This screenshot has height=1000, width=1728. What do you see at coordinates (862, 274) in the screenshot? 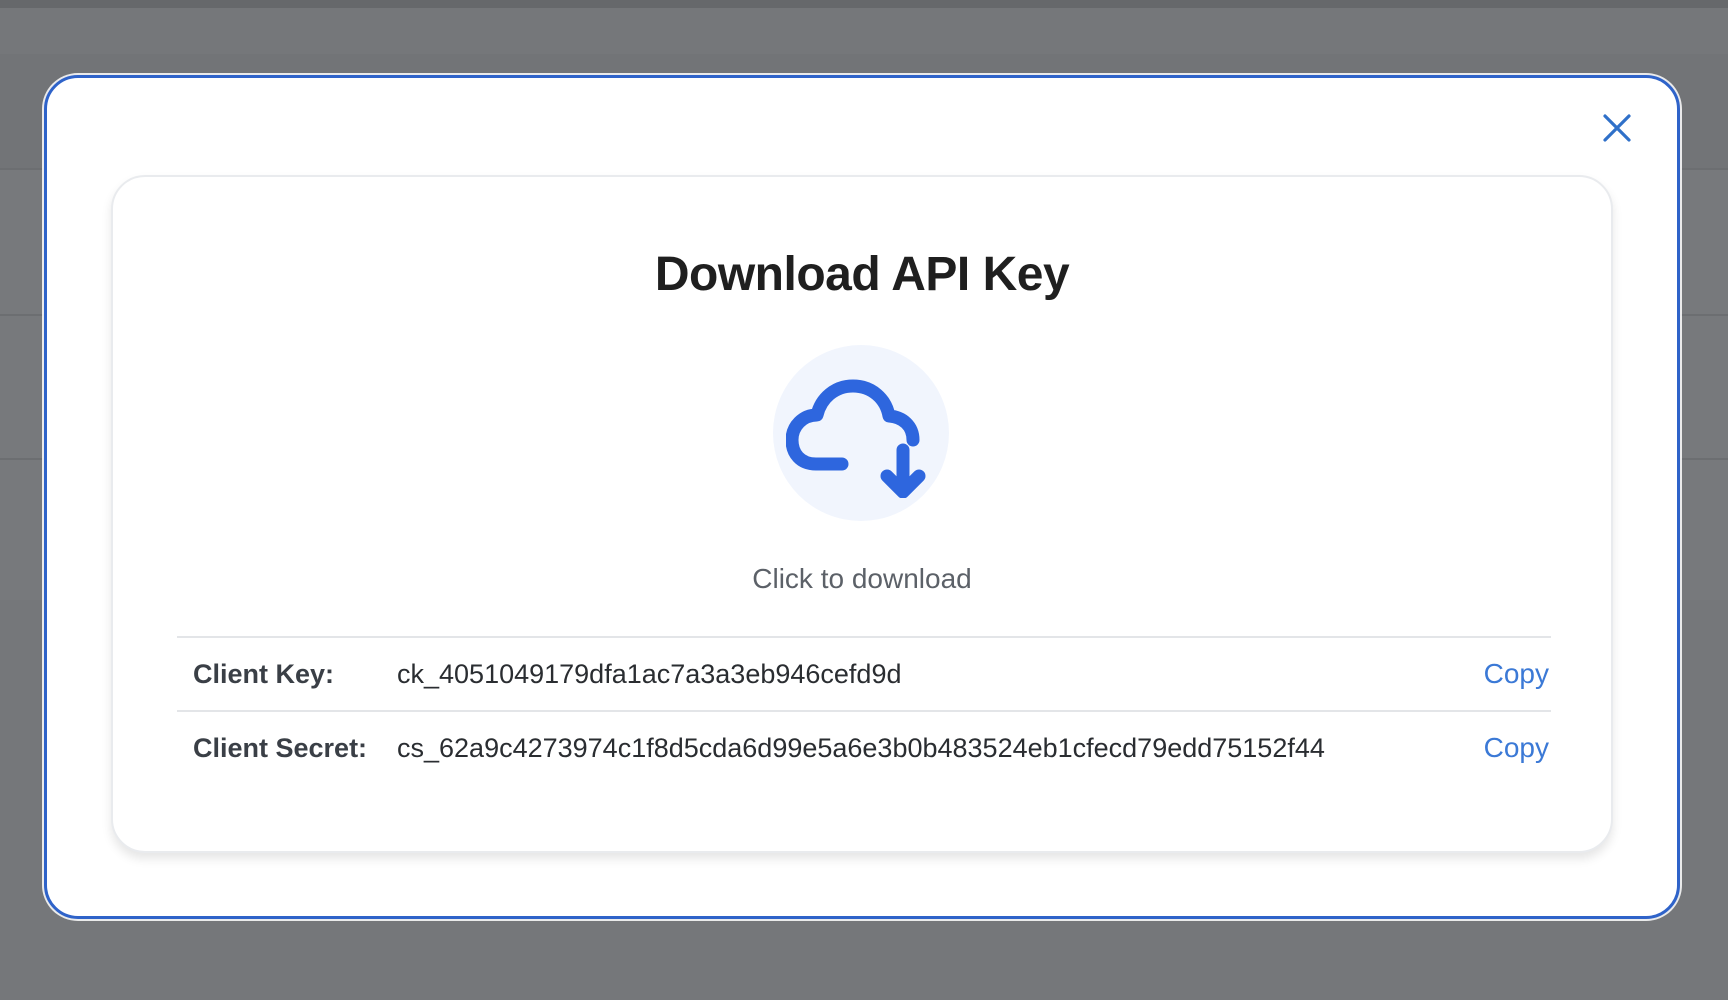
I see `modal-title: Download API Key` at bounding box center [862, 274].